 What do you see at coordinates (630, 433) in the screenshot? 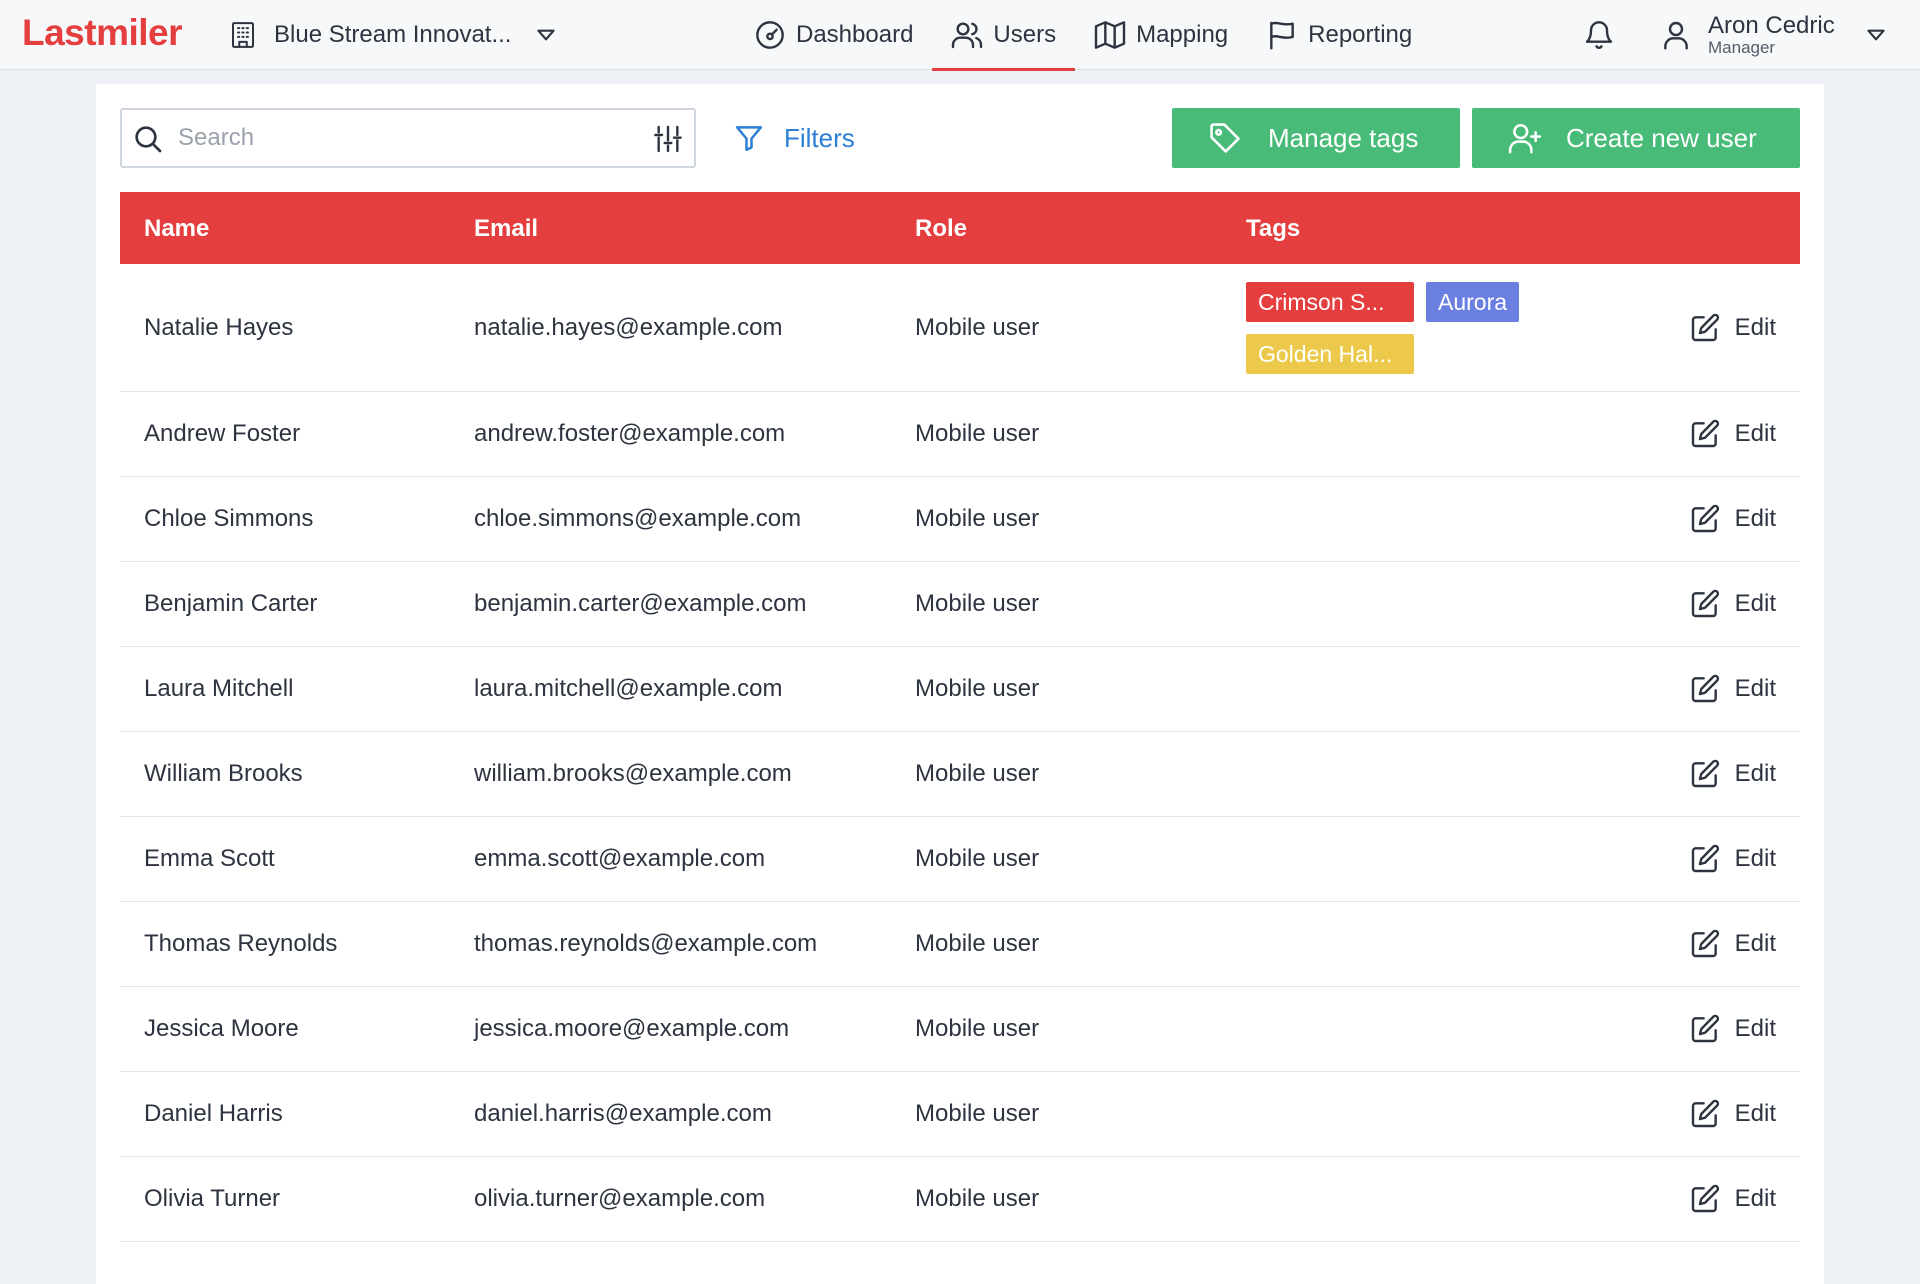
I see `user-email-cell: andrew.foster@example.com` at bounding box center [630, 433].